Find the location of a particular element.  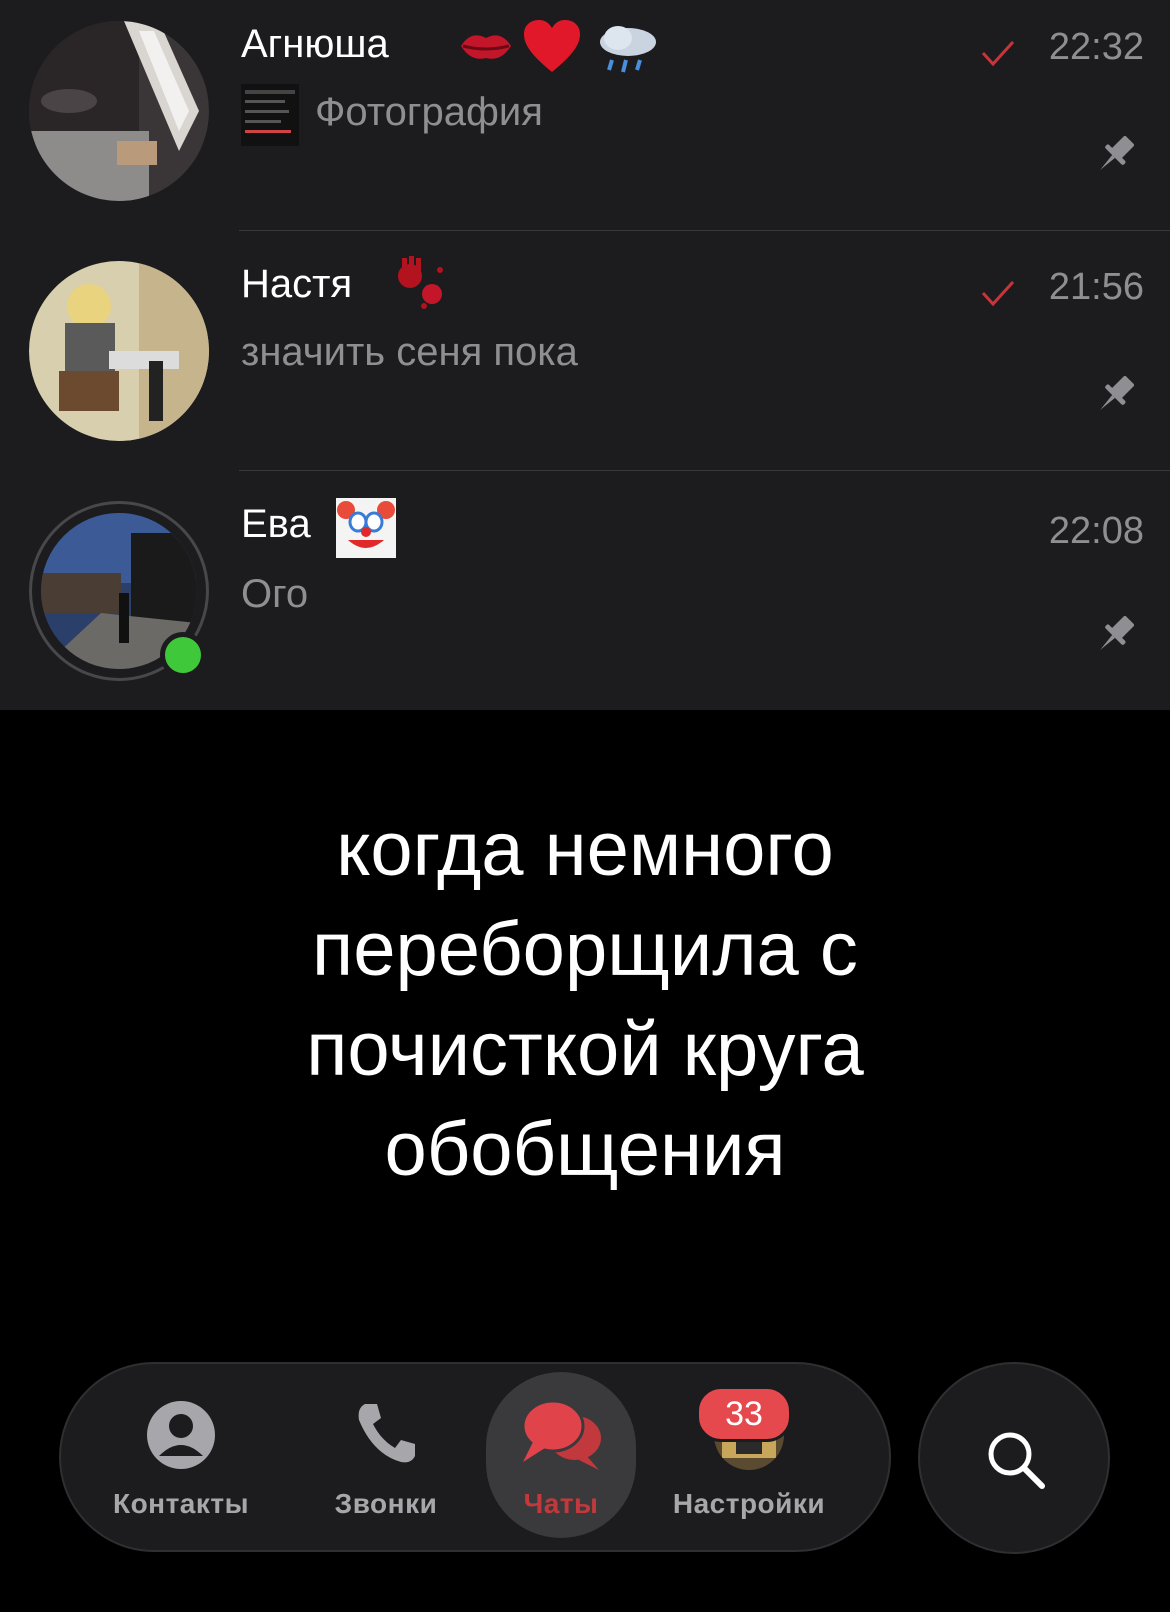

caption-line: переборщила с is located at coordinates (585, 949).